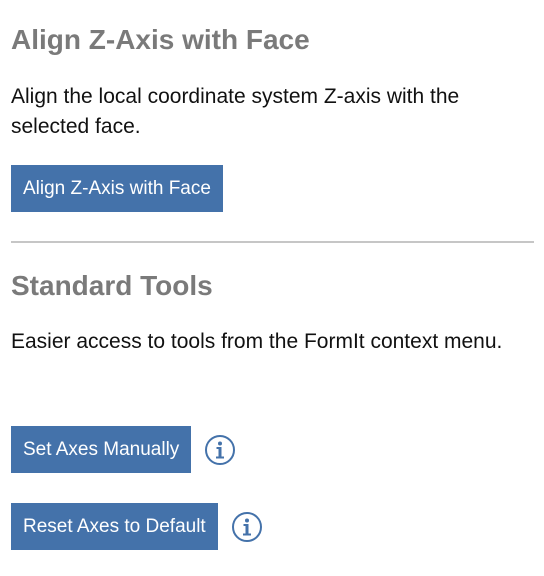 The height and width of the screenshot is (576, 544). I want to click on standard-heading: Standard Tools, so click(112, 285).